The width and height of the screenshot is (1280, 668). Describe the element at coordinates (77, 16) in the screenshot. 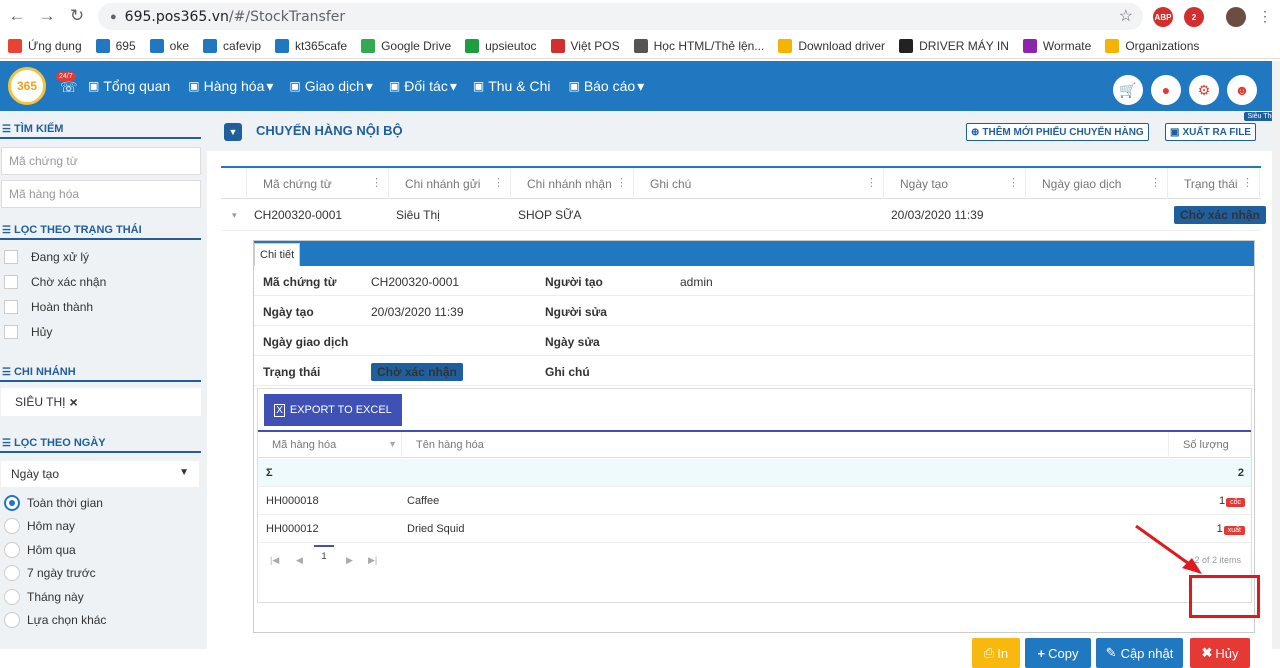

I see `reload-icon: ↻` at that location.